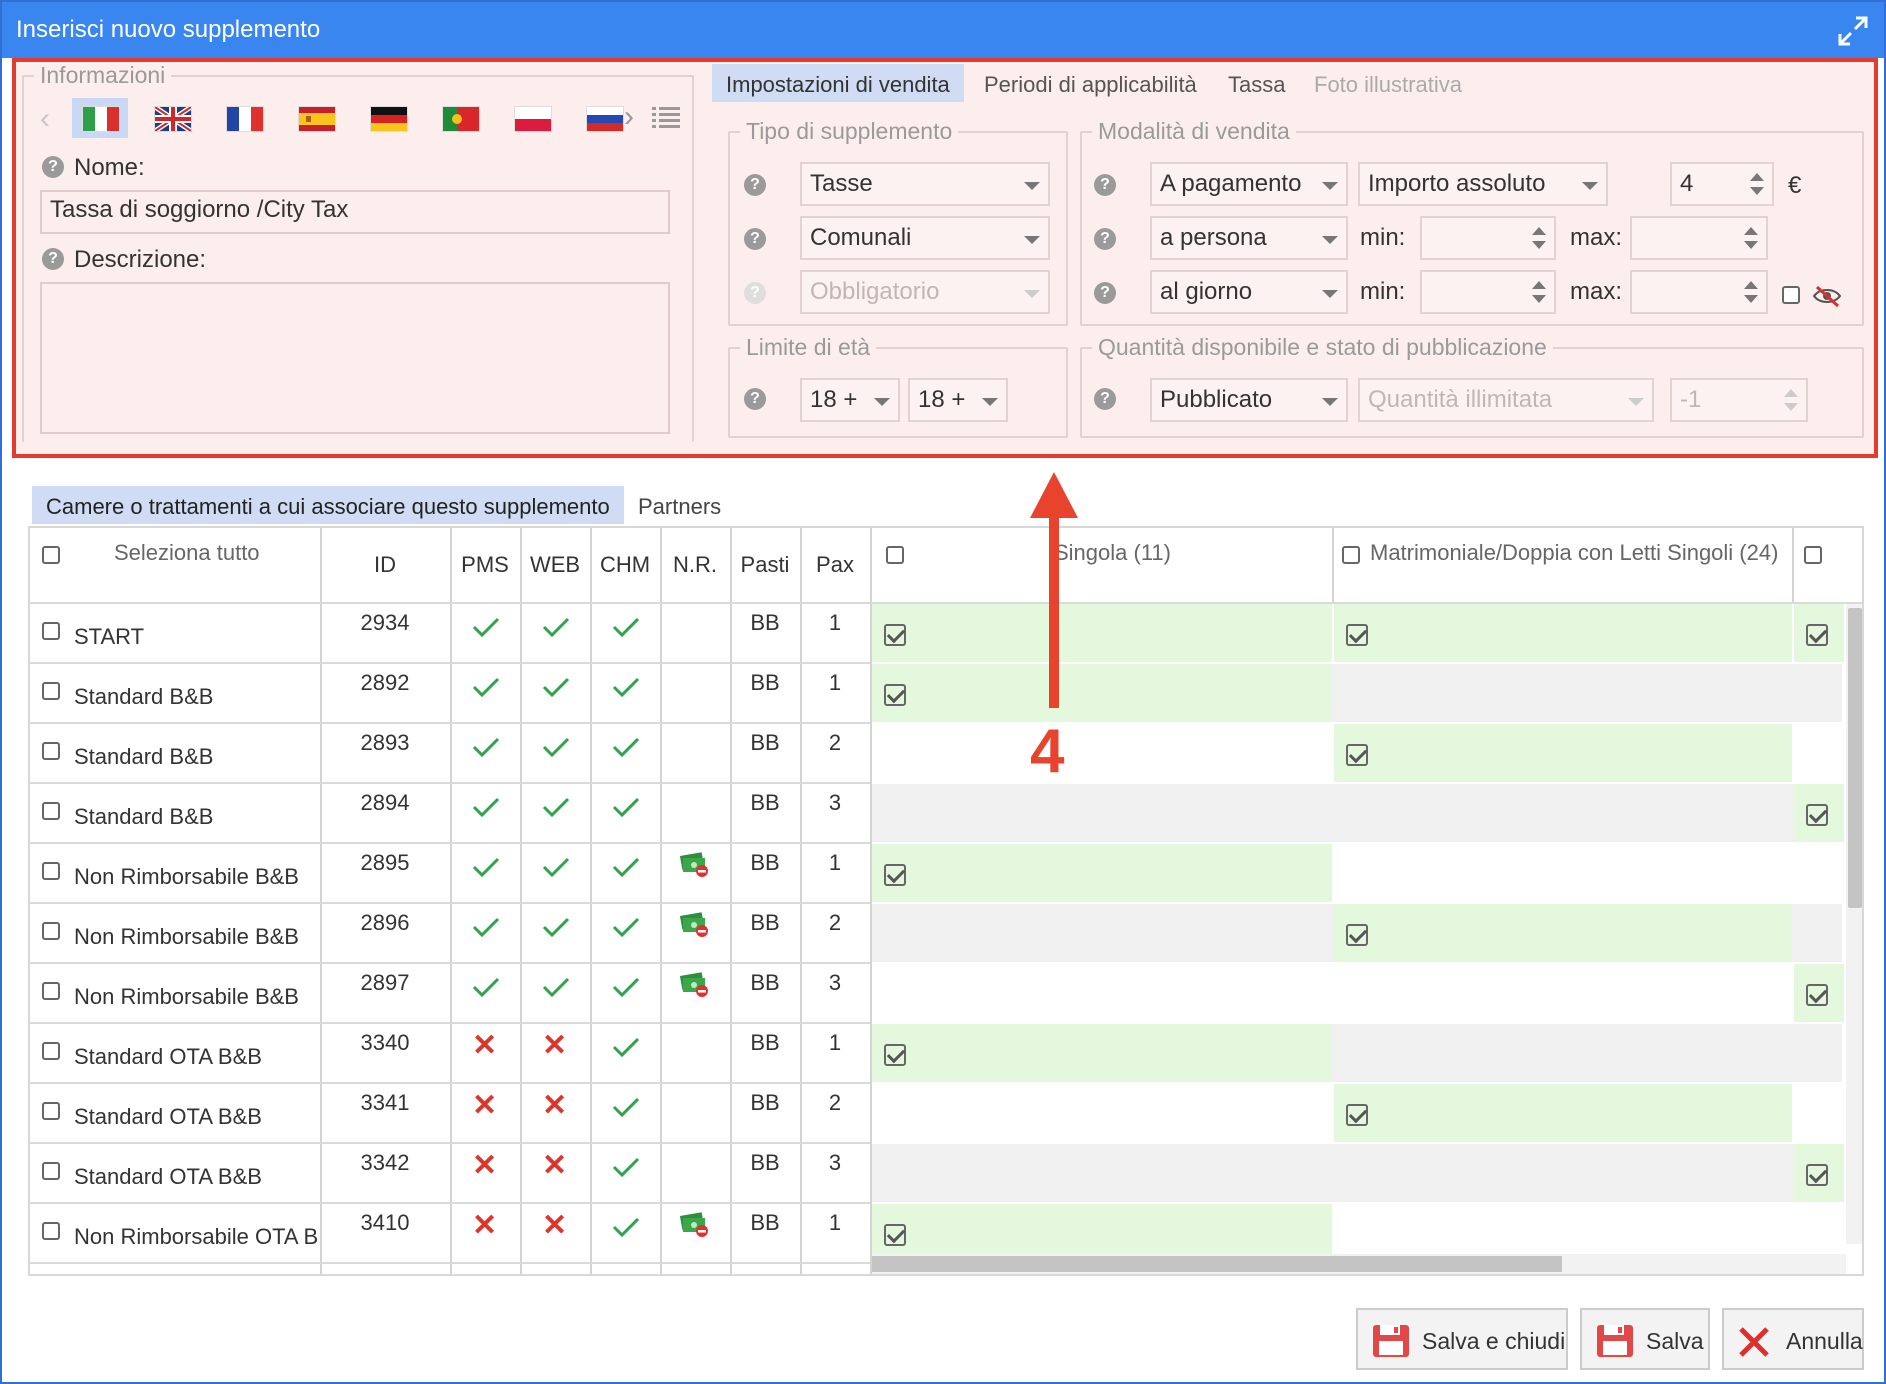  I want to click on close-icon, so click(1754, 1342).